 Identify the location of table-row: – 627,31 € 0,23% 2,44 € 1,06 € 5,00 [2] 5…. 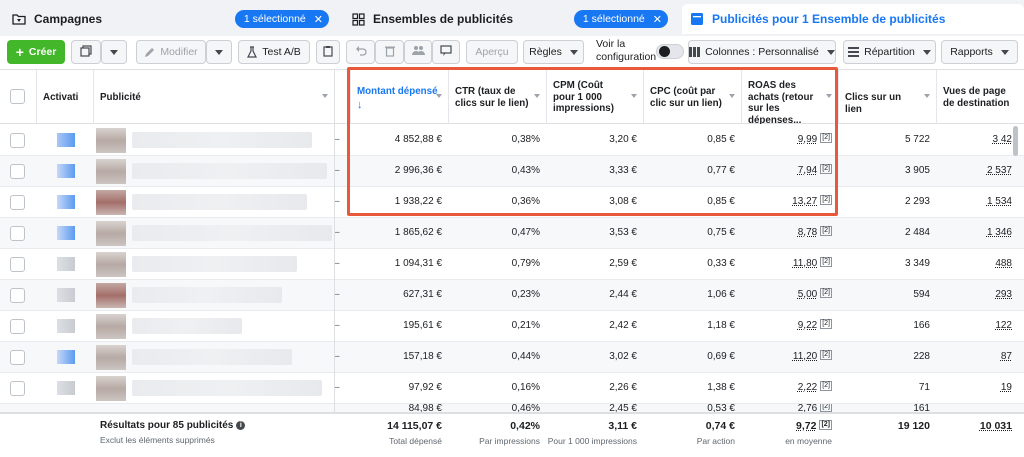
(512, 295).